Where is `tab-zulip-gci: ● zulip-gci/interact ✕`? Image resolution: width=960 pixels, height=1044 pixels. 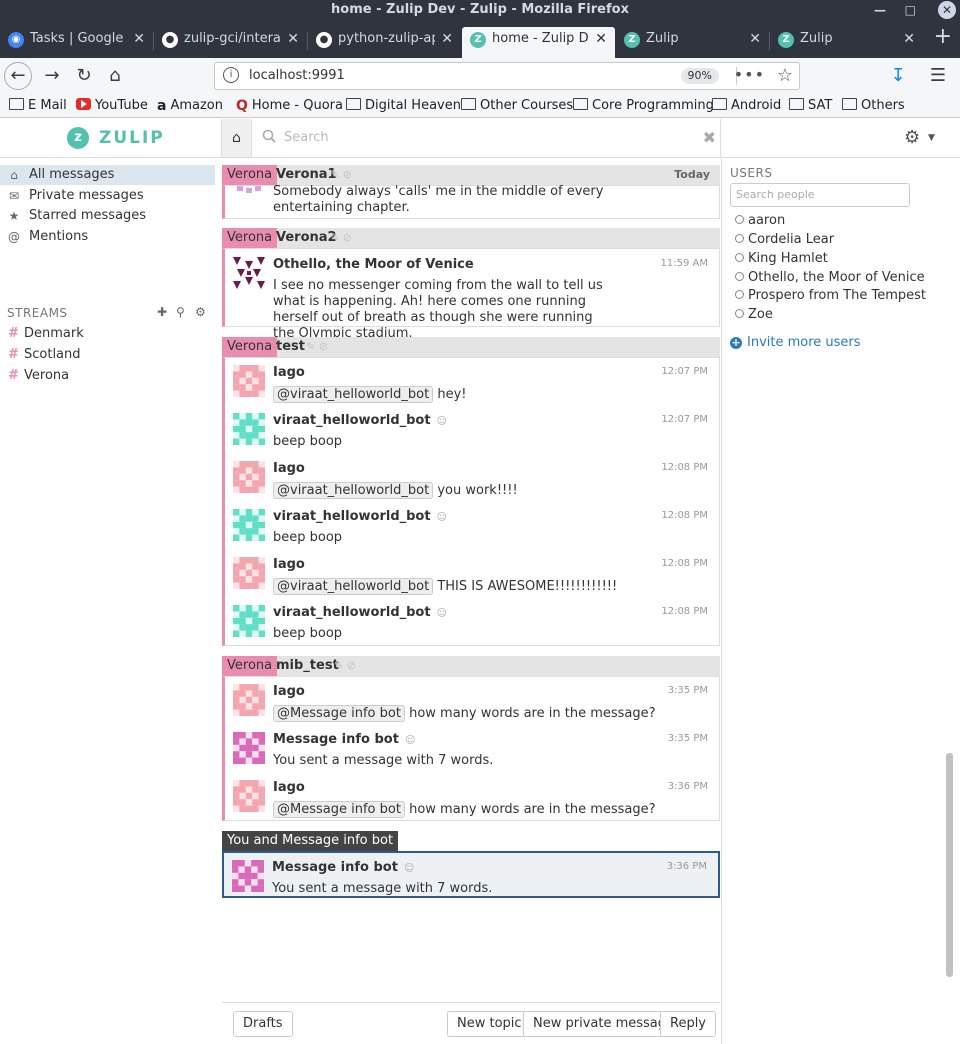
tab-zulip-gci: ● zulip-gci/interact ✕ is located at coordinates (230, 42).